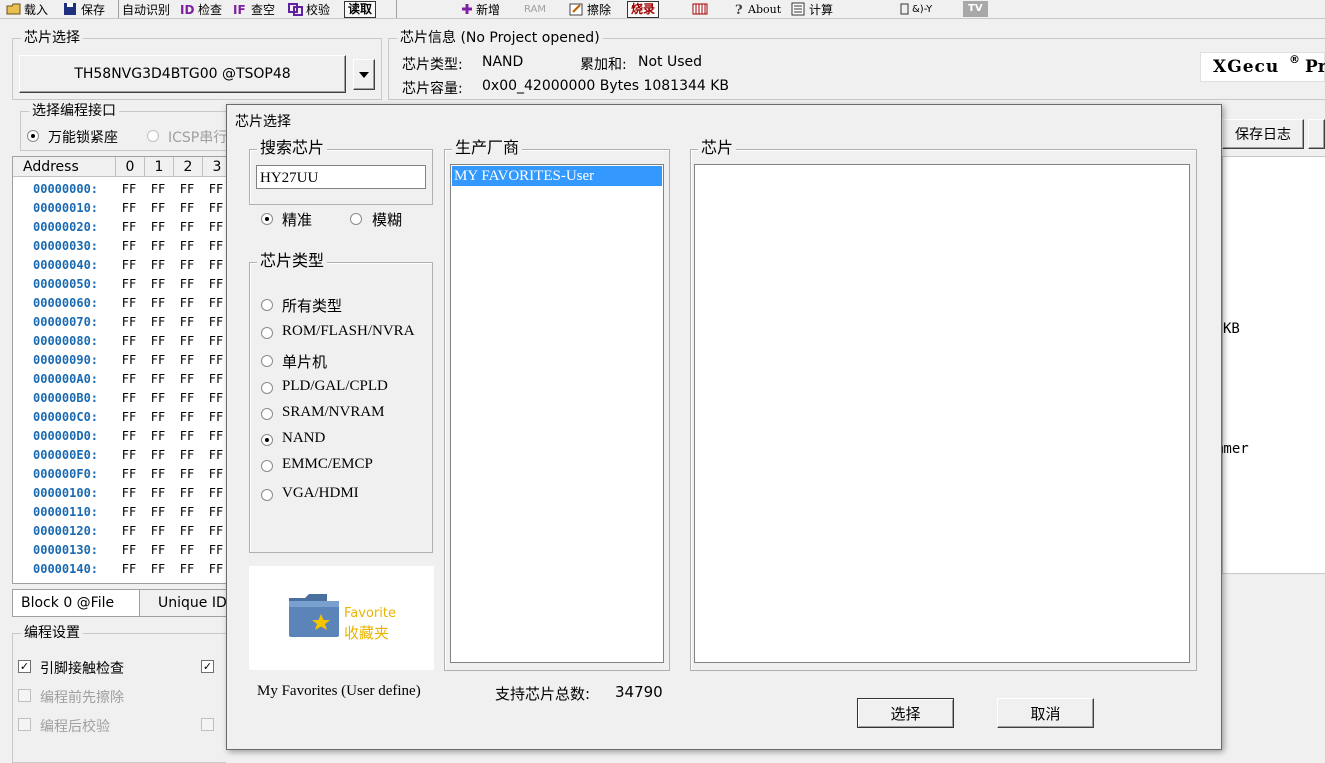 Image resolution: width=1325 pixels, height=763 pixels. I want to click on socket-radio, so click(33, 136).